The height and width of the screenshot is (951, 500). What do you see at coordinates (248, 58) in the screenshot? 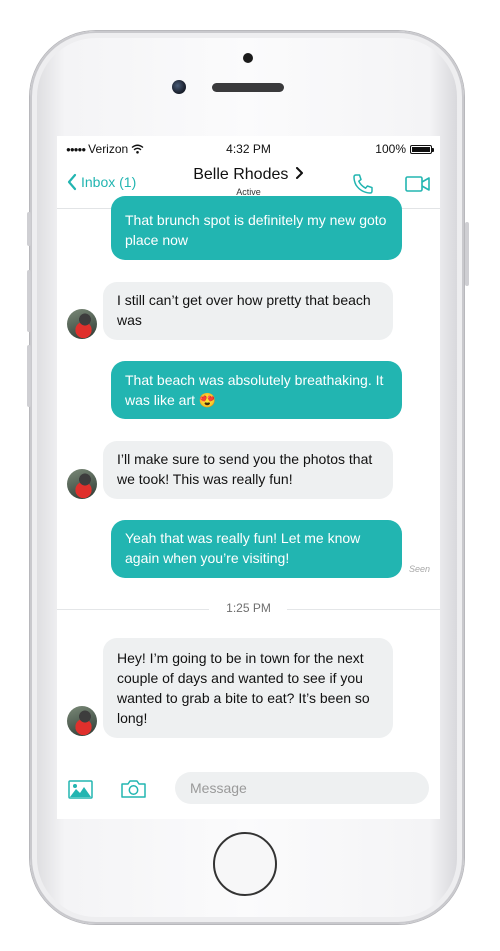
I see `proximity-sensor` at bounding box center [248, 58].